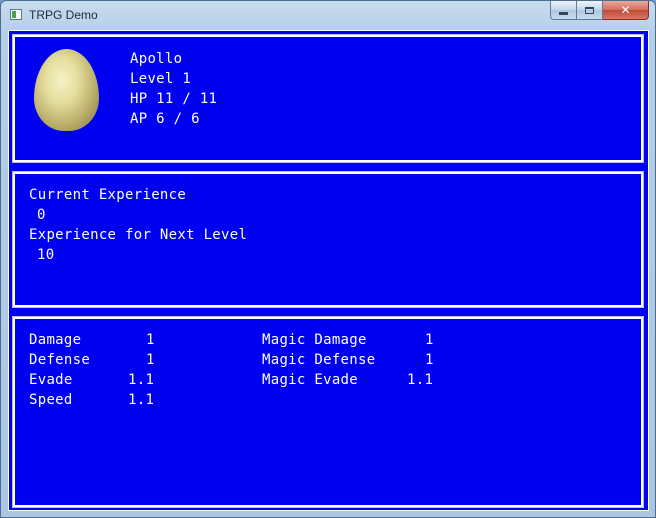  What do you see at coordinates (429, 340) in the screenshot?
I see `stat-value-magic-damage: 1` at bounding box center [429, 340].